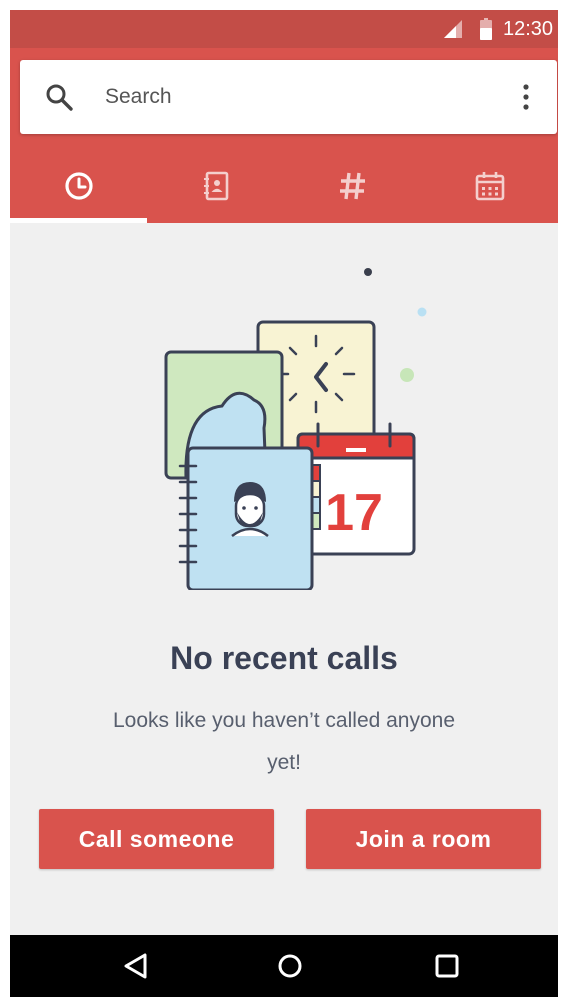 The width and height of the screenshot is (570, 997). I want to click on tab-recents, so click(78, 185).